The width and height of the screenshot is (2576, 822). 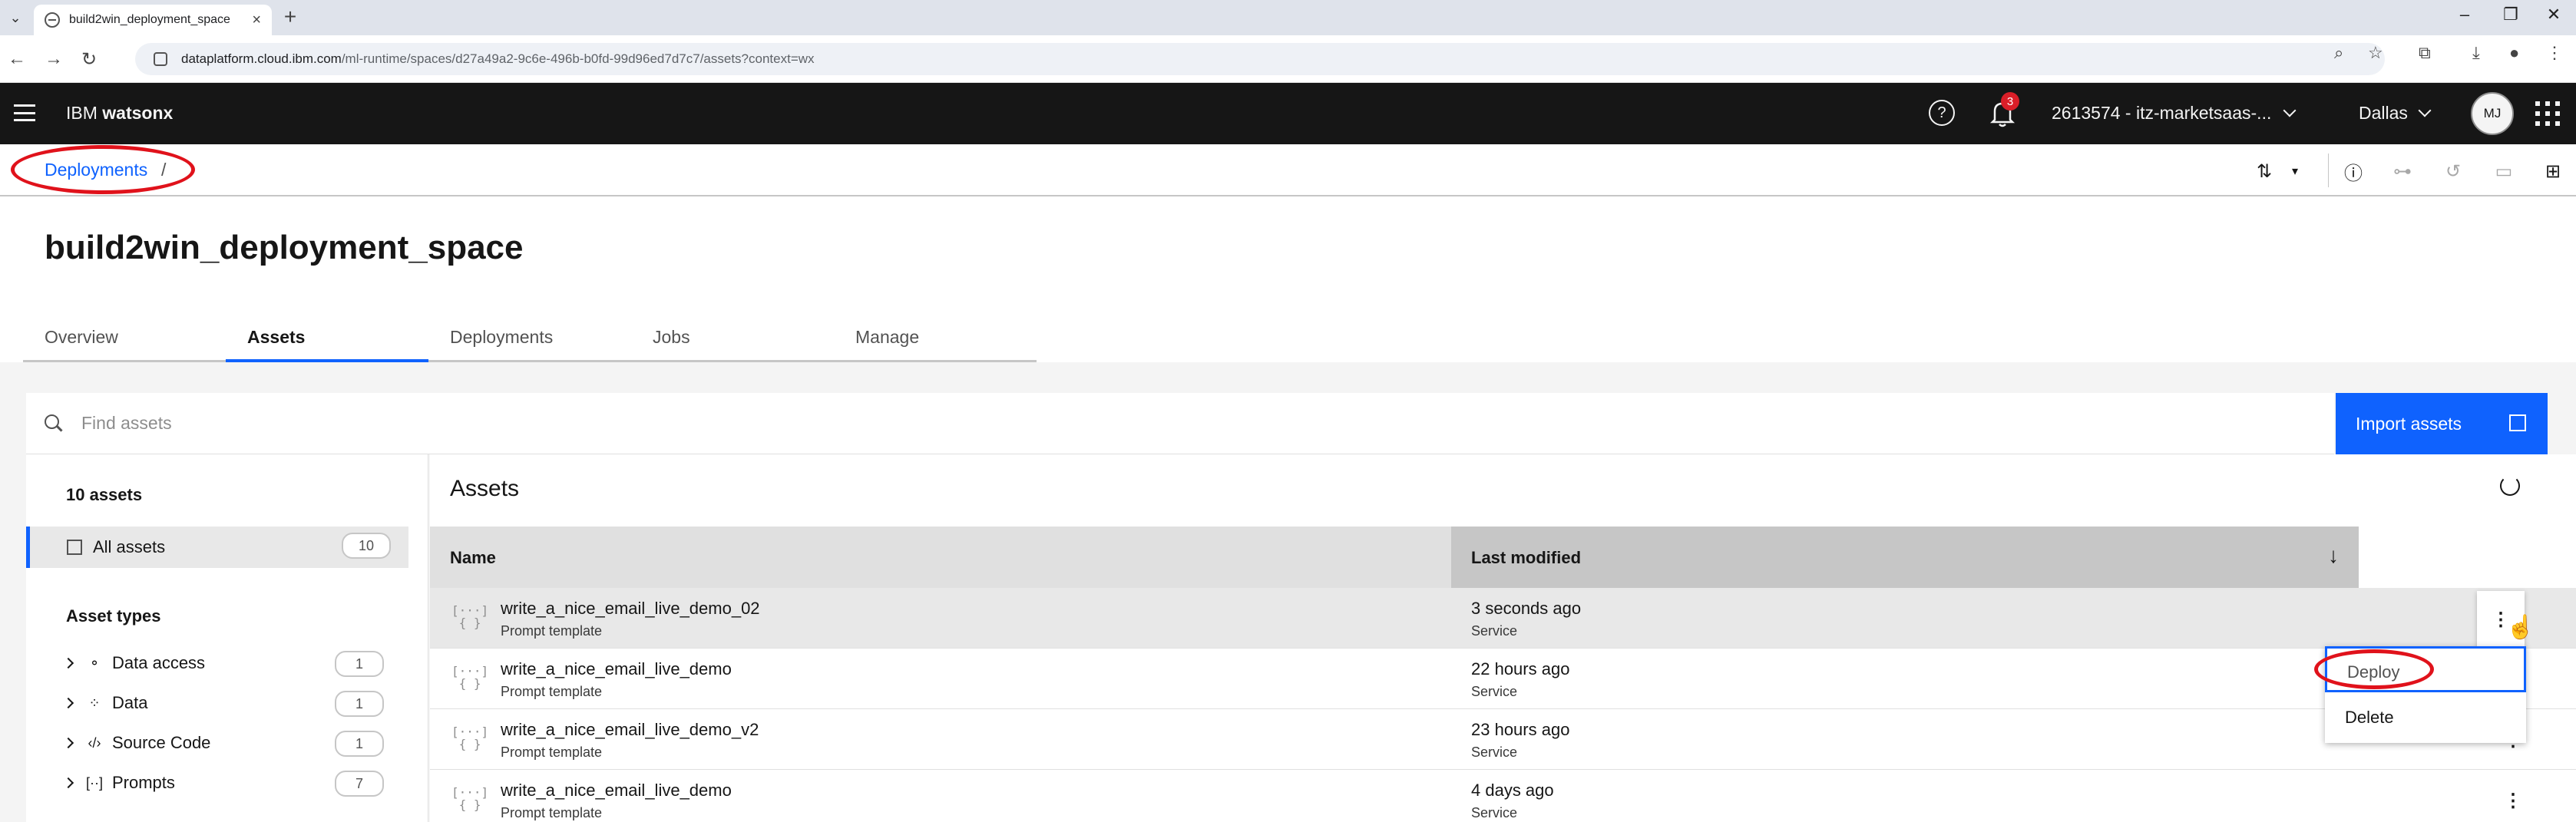 What do you see at coordinates (630, 730) in the screenshot?
I see `asset-name-link: write_a_nice_email_live_demo_v2` at bounding box center [630, 730].